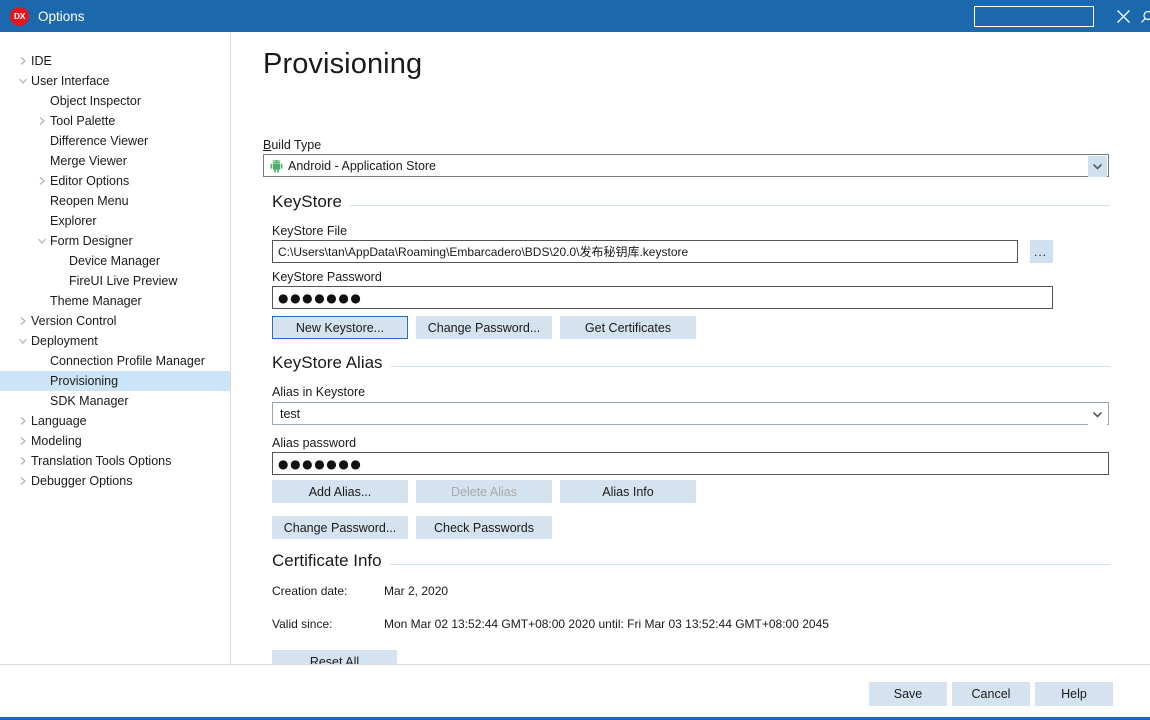 The height and width of the screenshot is (720, 1150). What do you see at coordinates (327, 560) in the screenshot?
I see `certificate-section-title: Certificate Info` at bounding box center [327, 560].